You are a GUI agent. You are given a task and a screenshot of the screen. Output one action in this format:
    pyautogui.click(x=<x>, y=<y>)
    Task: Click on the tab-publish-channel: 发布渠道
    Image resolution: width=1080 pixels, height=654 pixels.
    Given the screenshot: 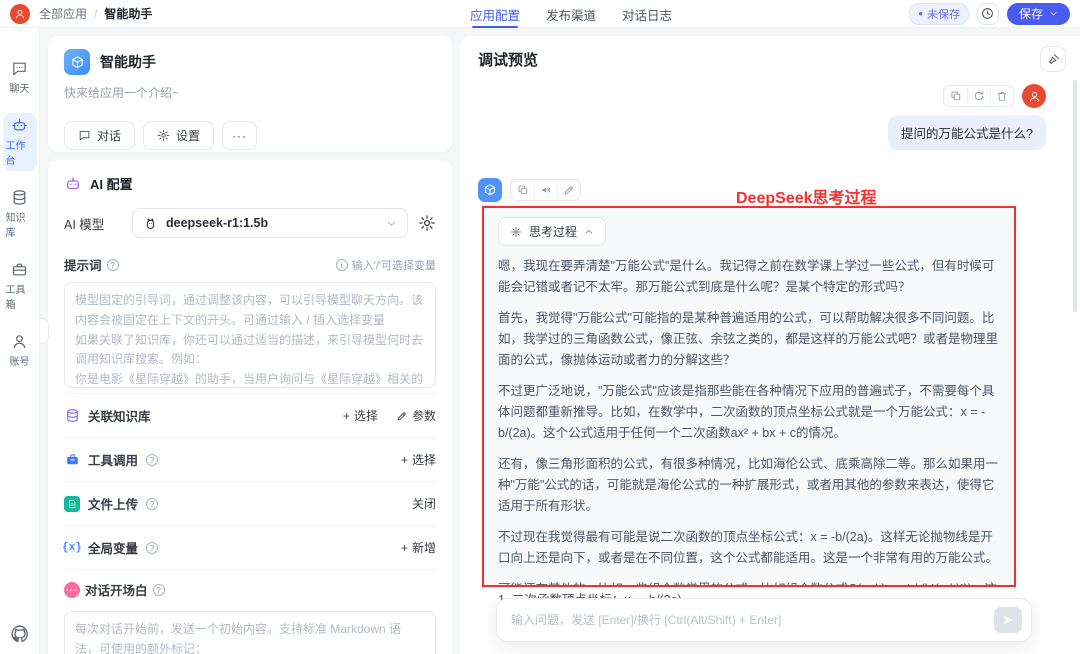 What is the action you would take?
    pyautogui.click(x=571, y=14)
    